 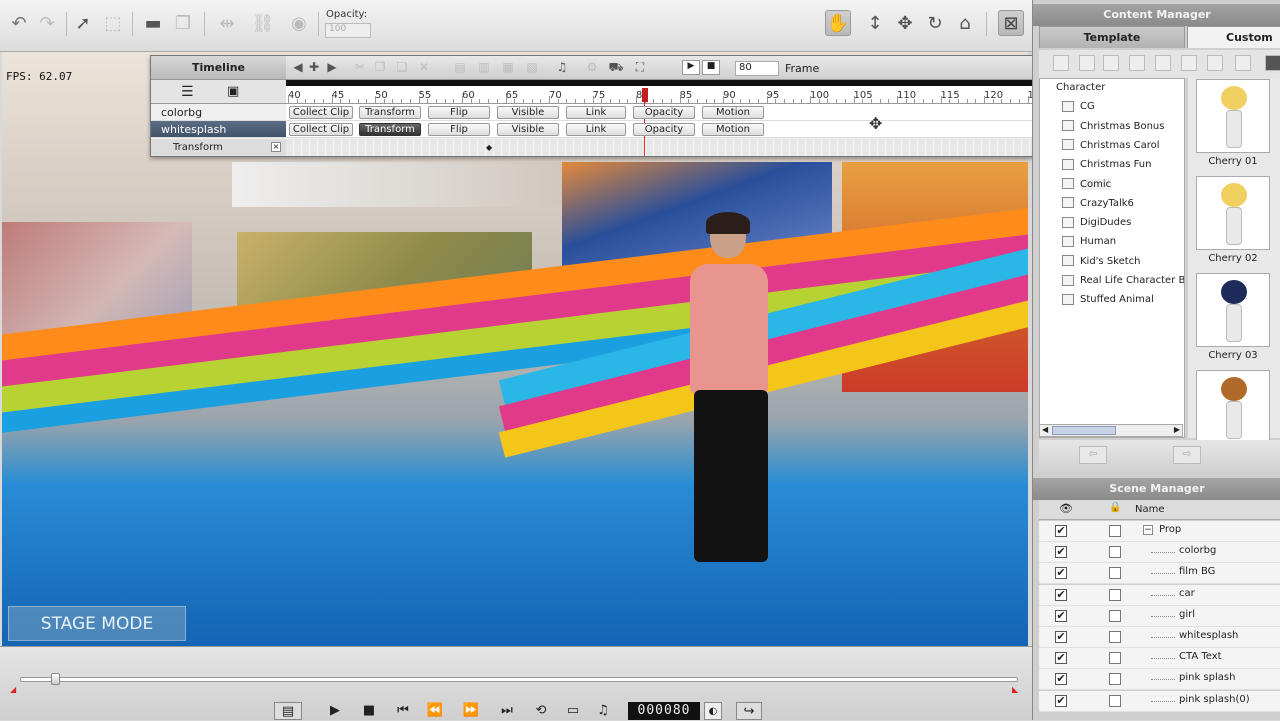 I want to click on scene-row: ✔ pink splash(0), so click(x=1159, y=701).